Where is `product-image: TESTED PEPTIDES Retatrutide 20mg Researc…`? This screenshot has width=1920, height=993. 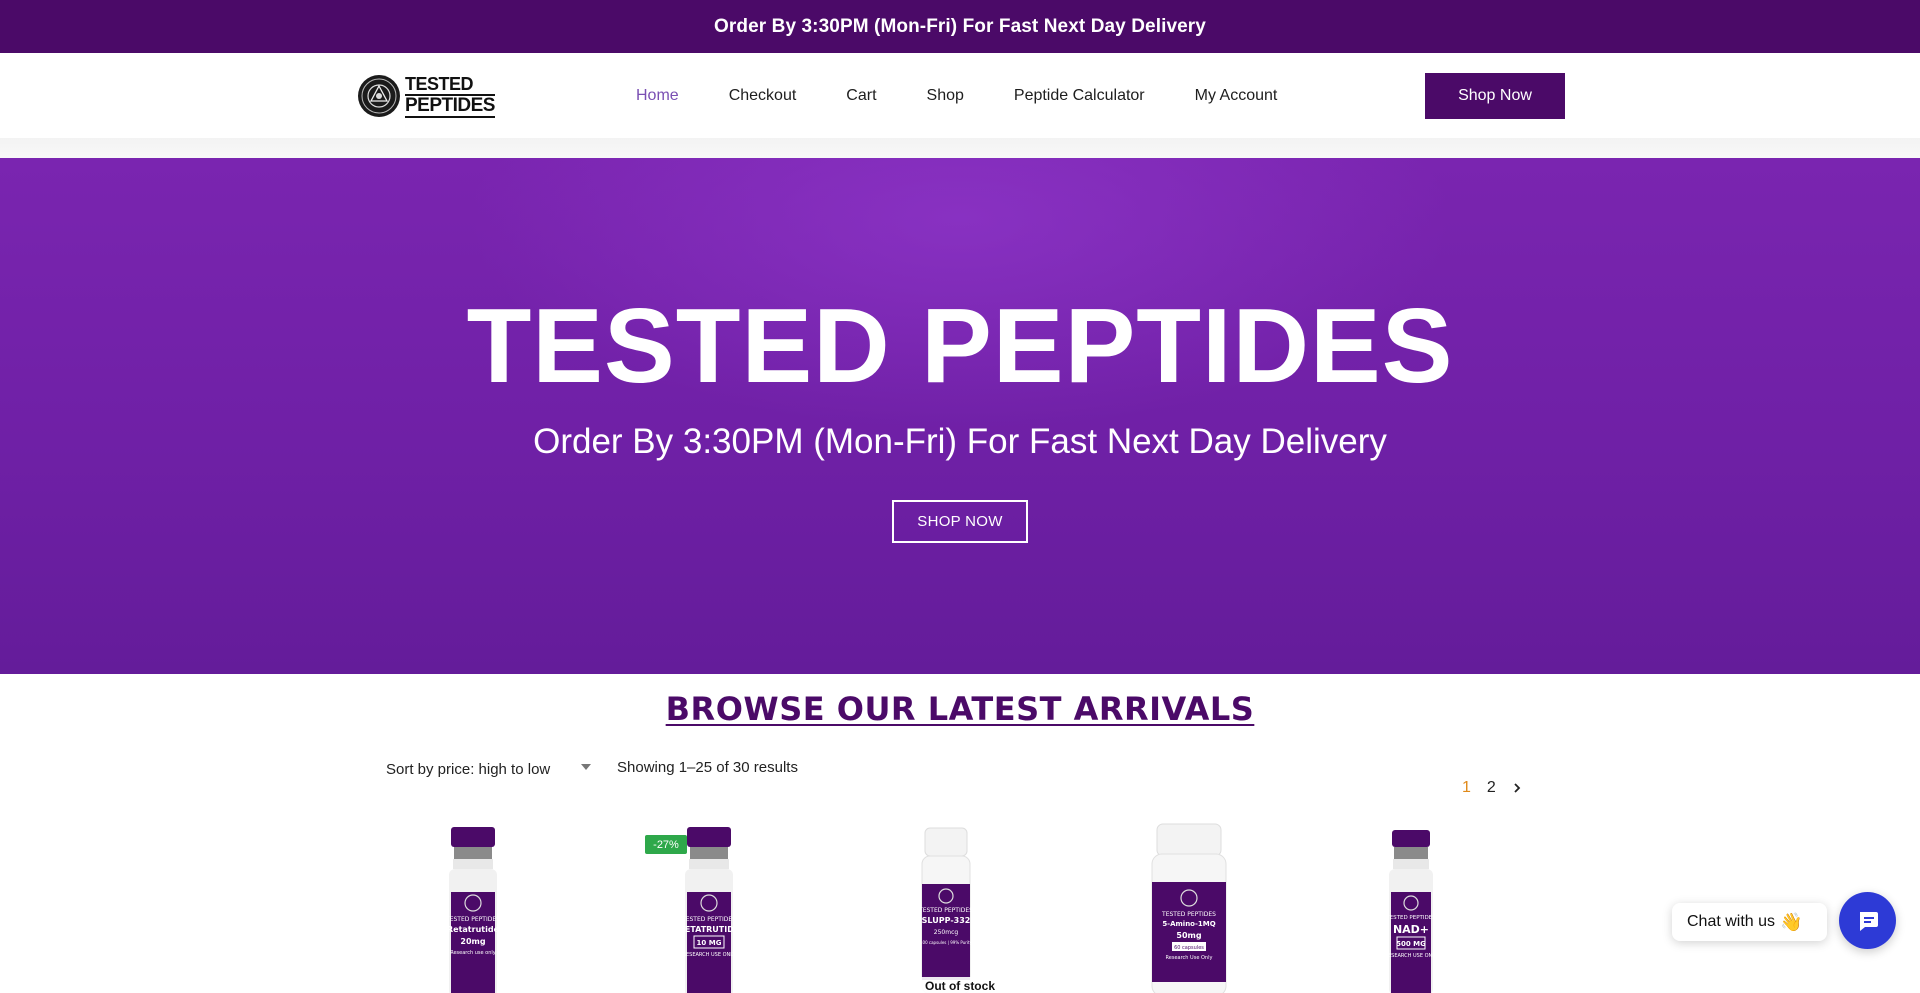
product-image: TESTED PEPTIDES Retatrutide 20mg Researc… is located at coordinates (472, 910).